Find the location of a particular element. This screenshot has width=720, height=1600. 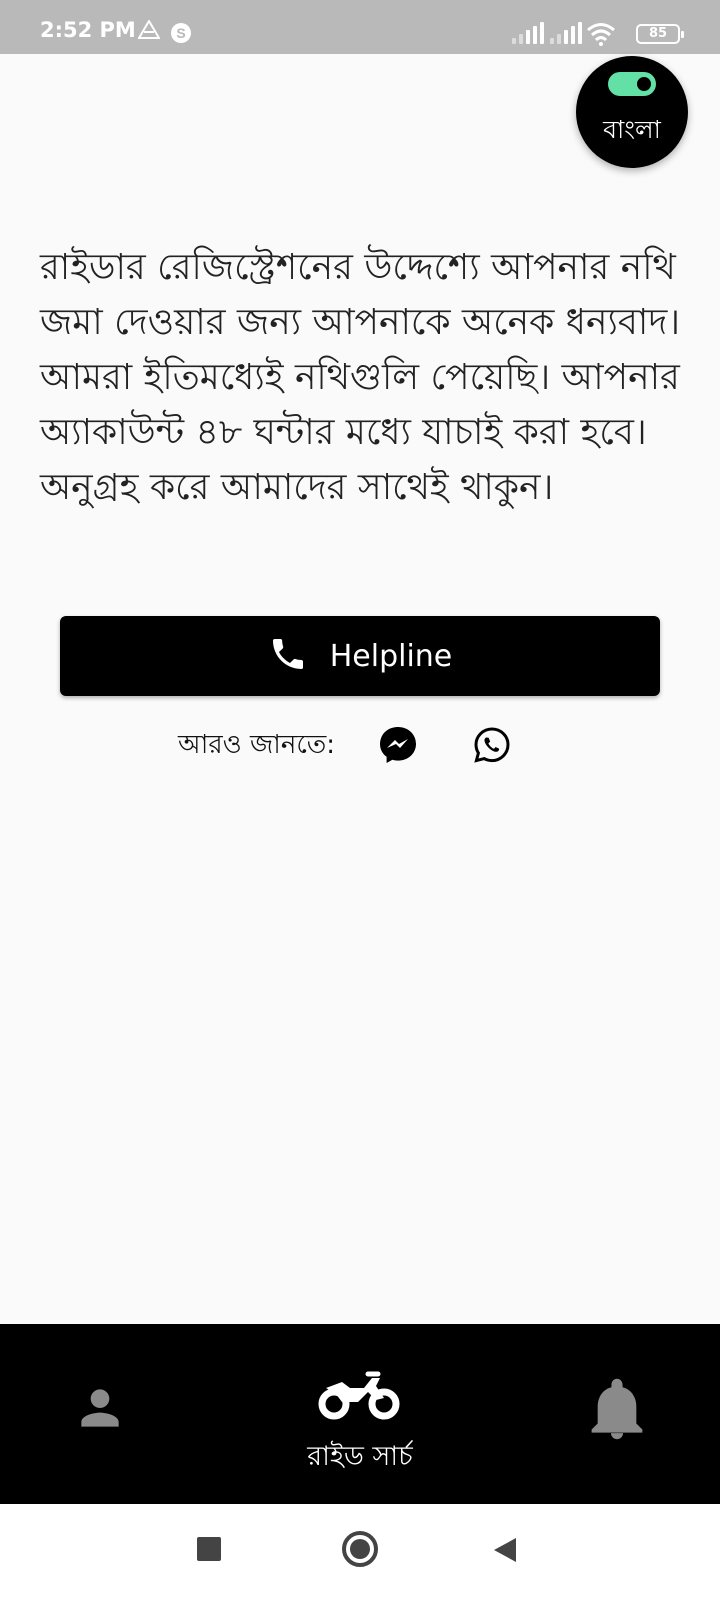

language-toggle: বাংলা is located at coordinates (632, 112).